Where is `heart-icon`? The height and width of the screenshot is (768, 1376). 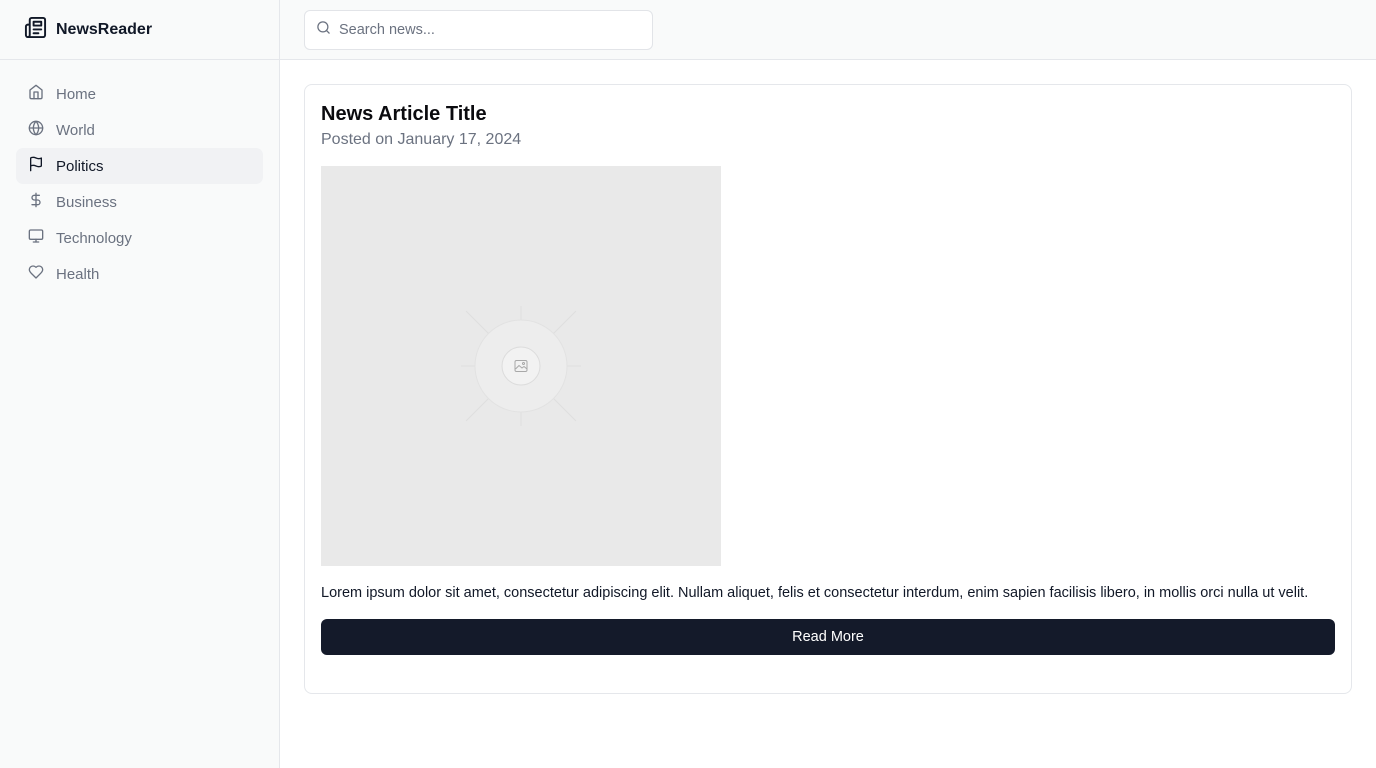
heart-icon is located at coordinates (36, 274).